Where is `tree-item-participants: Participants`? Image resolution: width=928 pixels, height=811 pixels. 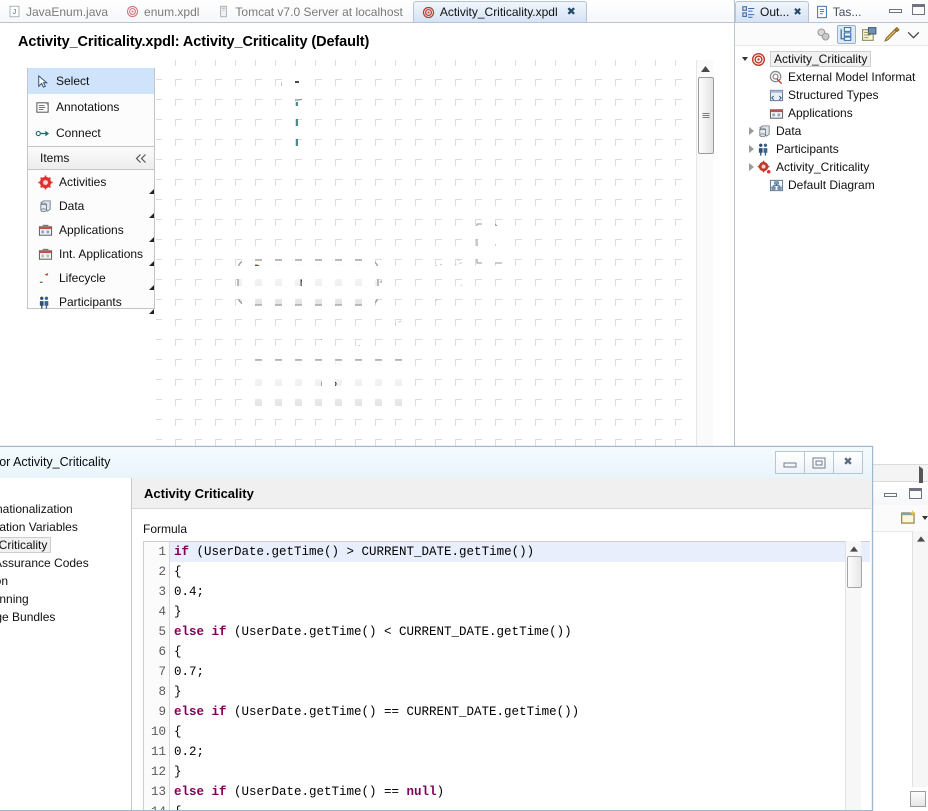
tree-item-participants: Participants is located at coordinates (831, 149).